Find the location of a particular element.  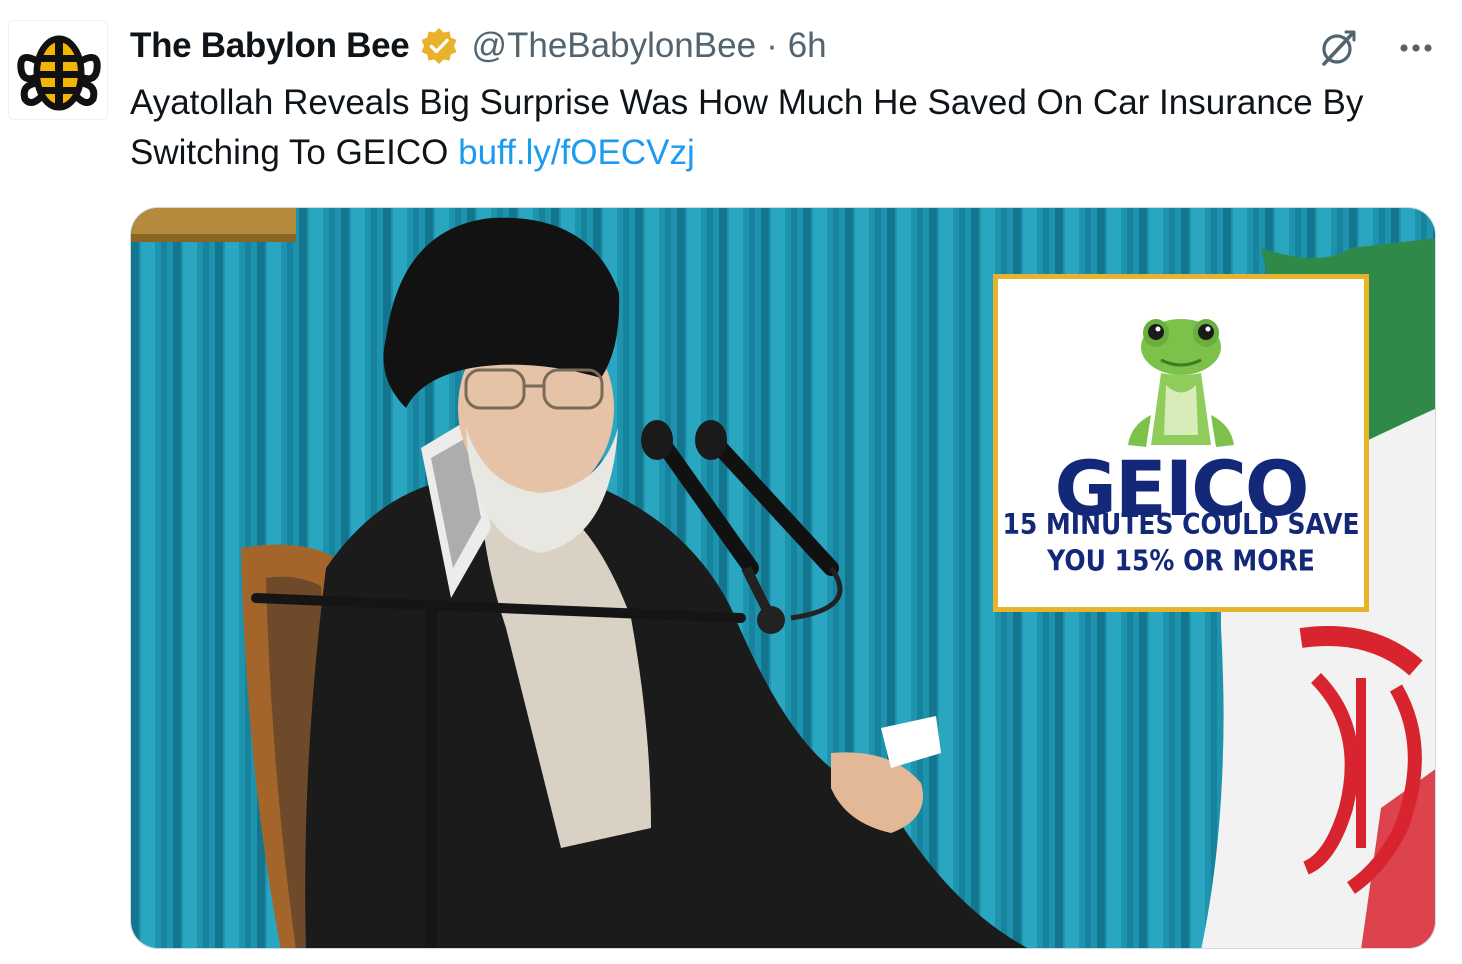

gecko-mascot-icon is located at coordinates (1181, 383).